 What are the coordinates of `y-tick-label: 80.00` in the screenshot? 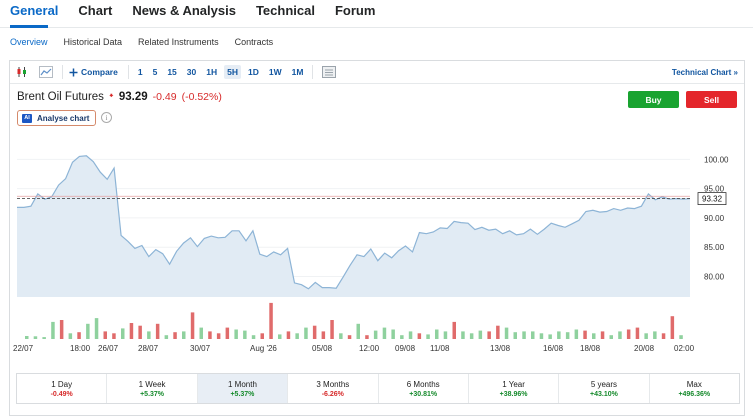 It's located at (714, 277).